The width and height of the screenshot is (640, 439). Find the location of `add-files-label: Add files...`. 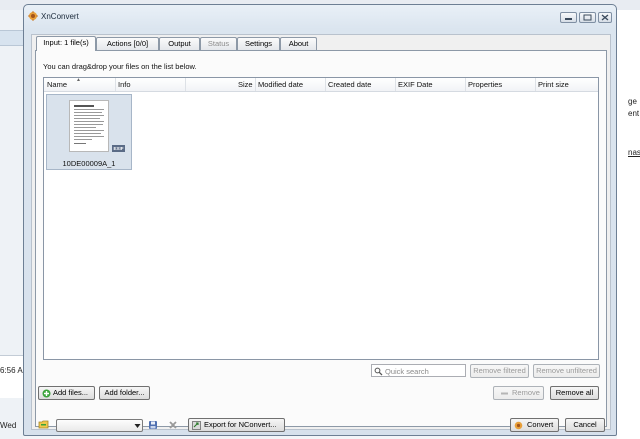

add-files-label: Add files... is located at coordinates (71, 392).